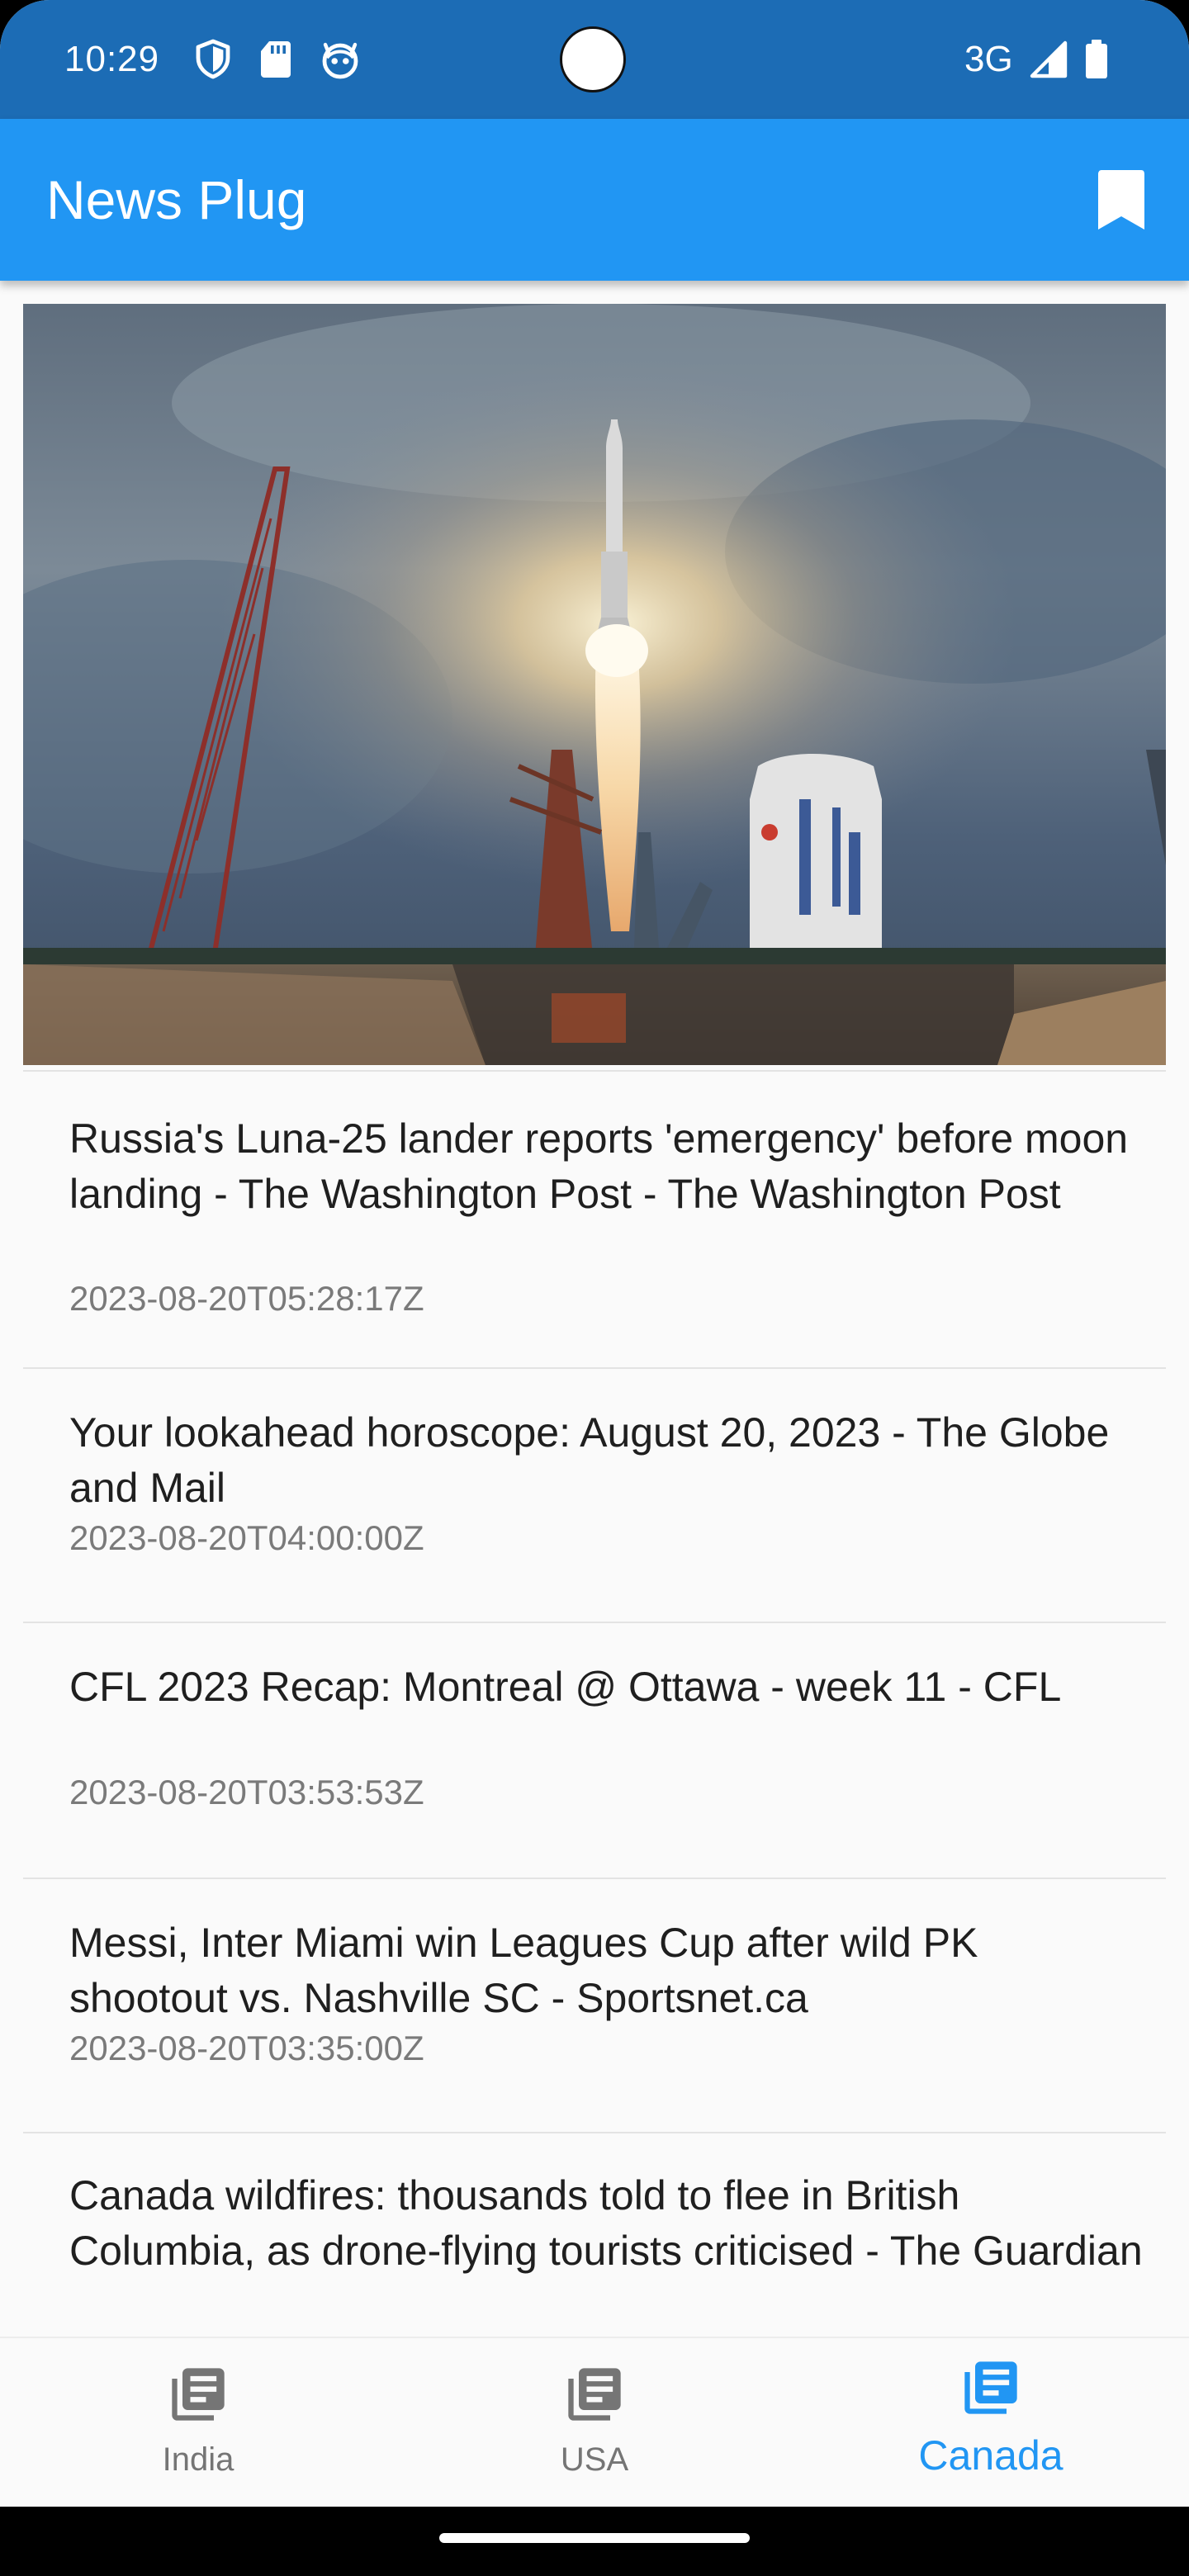 The height and width of the screenshot is (2576, 1189). Describe the element at coordinates (198, 2459) in the screenshot. I see `nav-label: India` at that location.